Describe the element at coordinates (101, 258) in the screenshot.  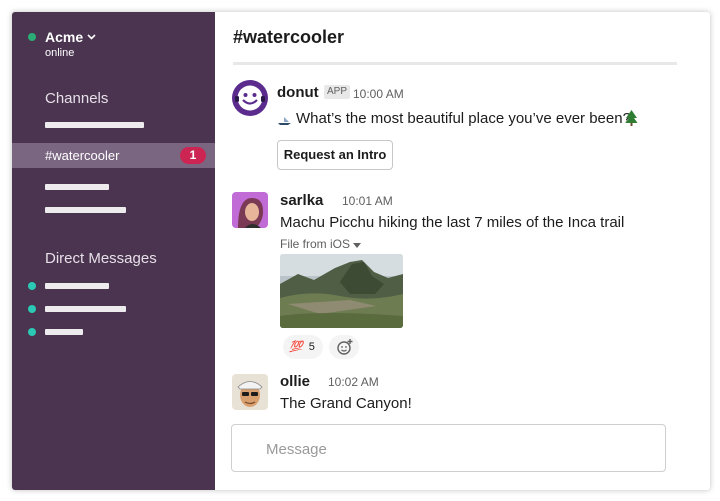
I see `dm-section-title: Direct Messages` at that location.